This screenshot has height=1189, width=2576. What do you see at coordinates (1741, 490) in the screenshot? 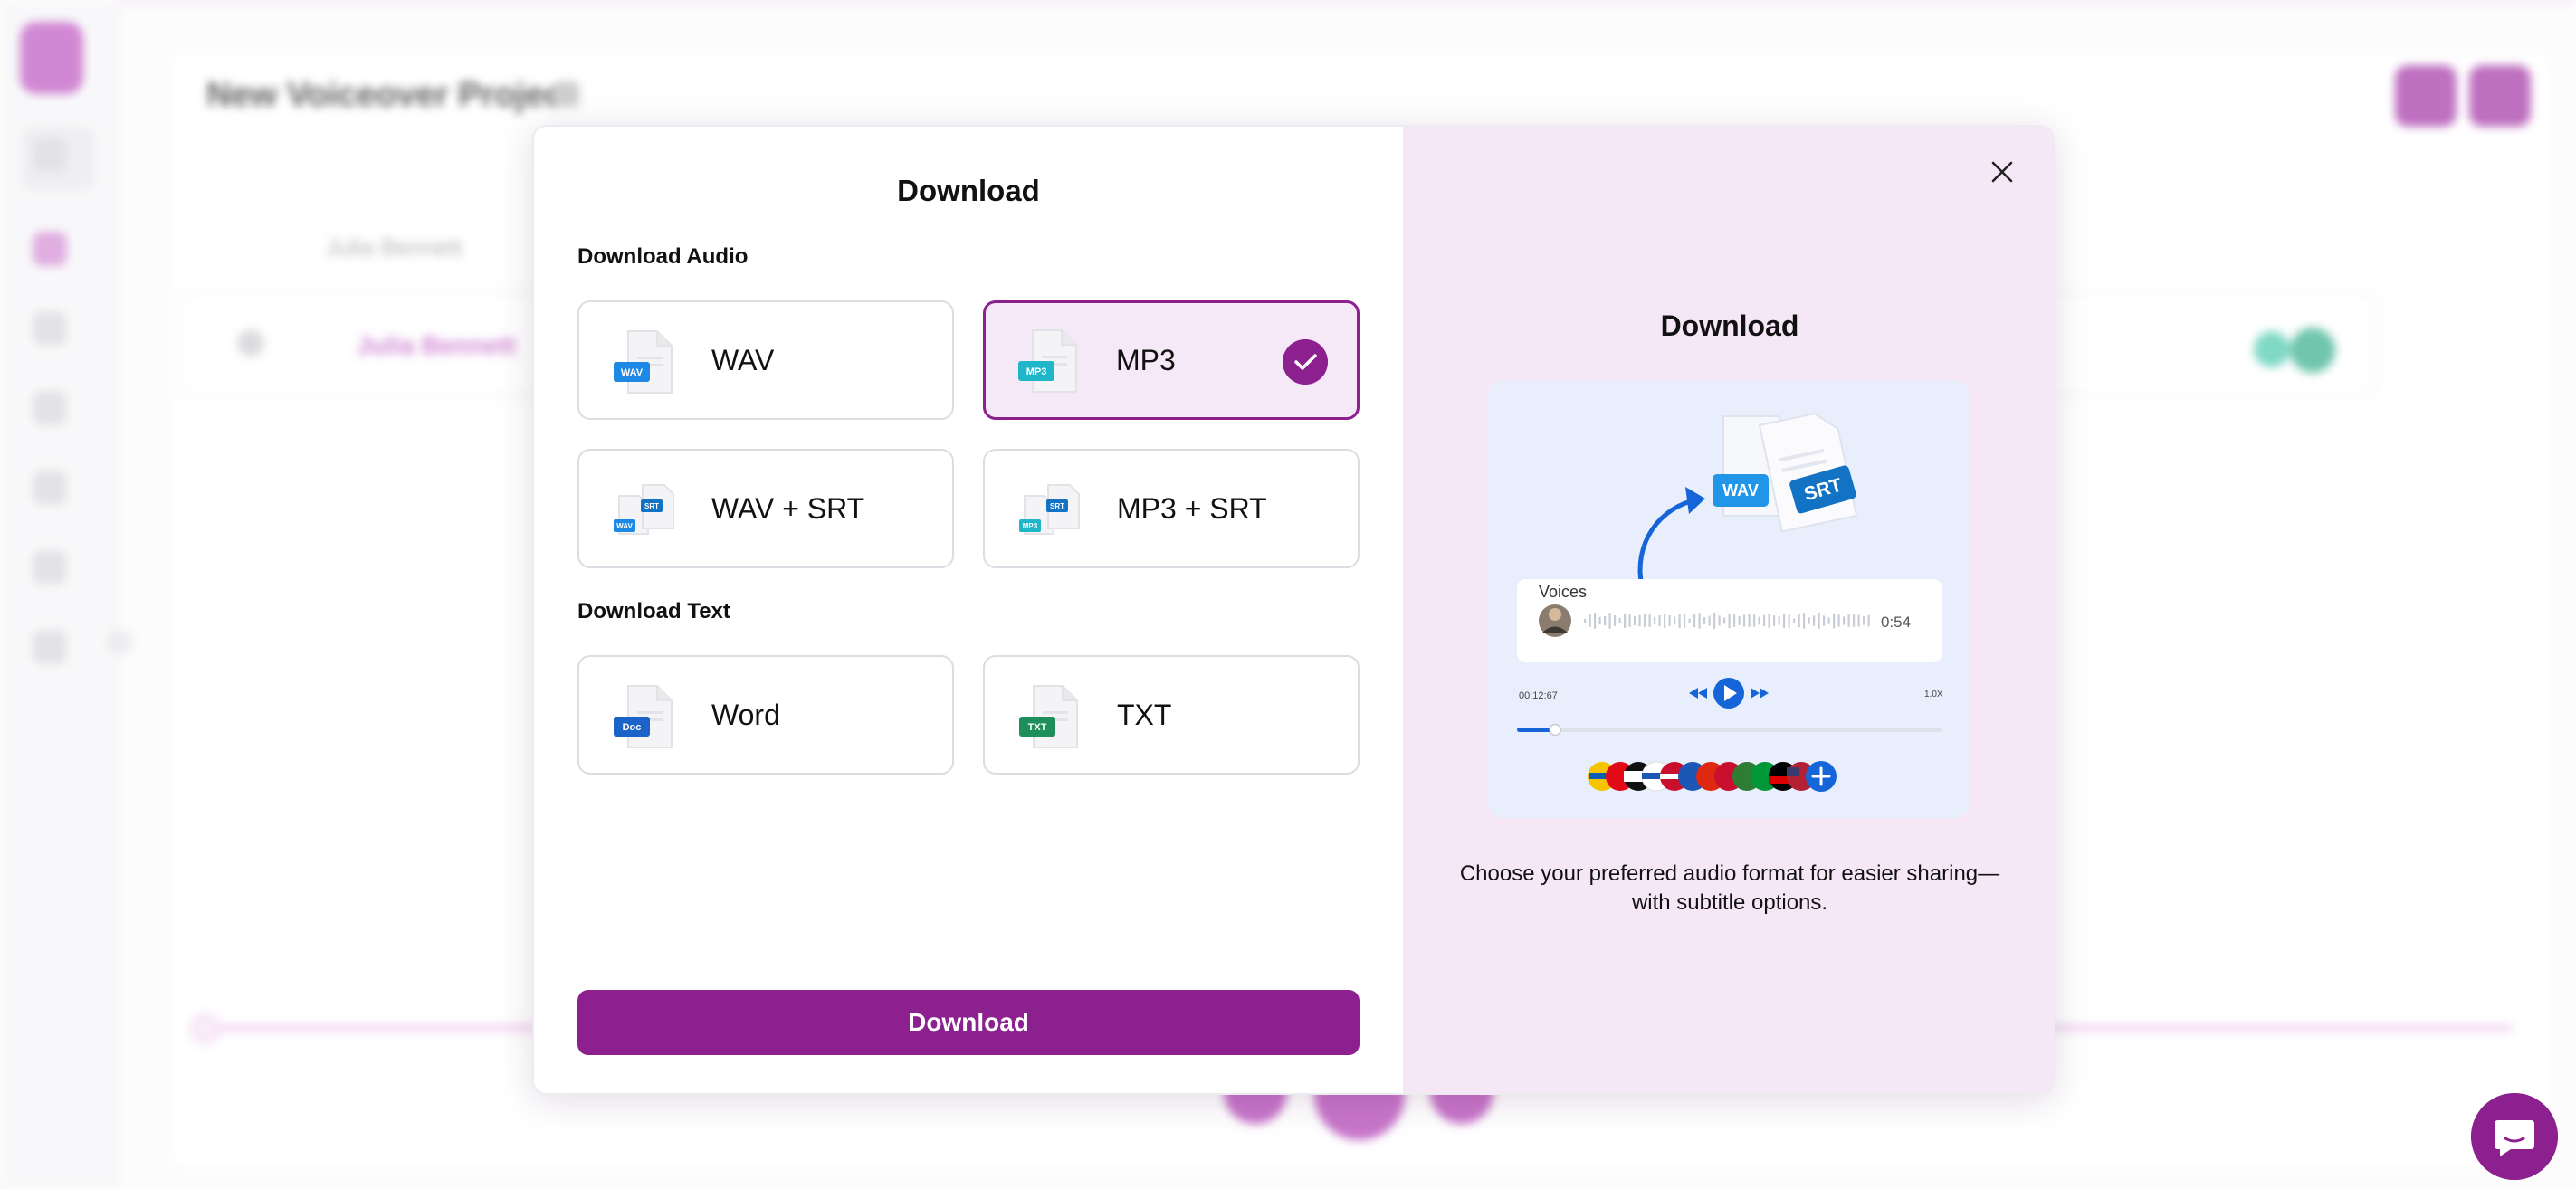
I see `wav-tag: WAV` at bounding box center [1741, 490].